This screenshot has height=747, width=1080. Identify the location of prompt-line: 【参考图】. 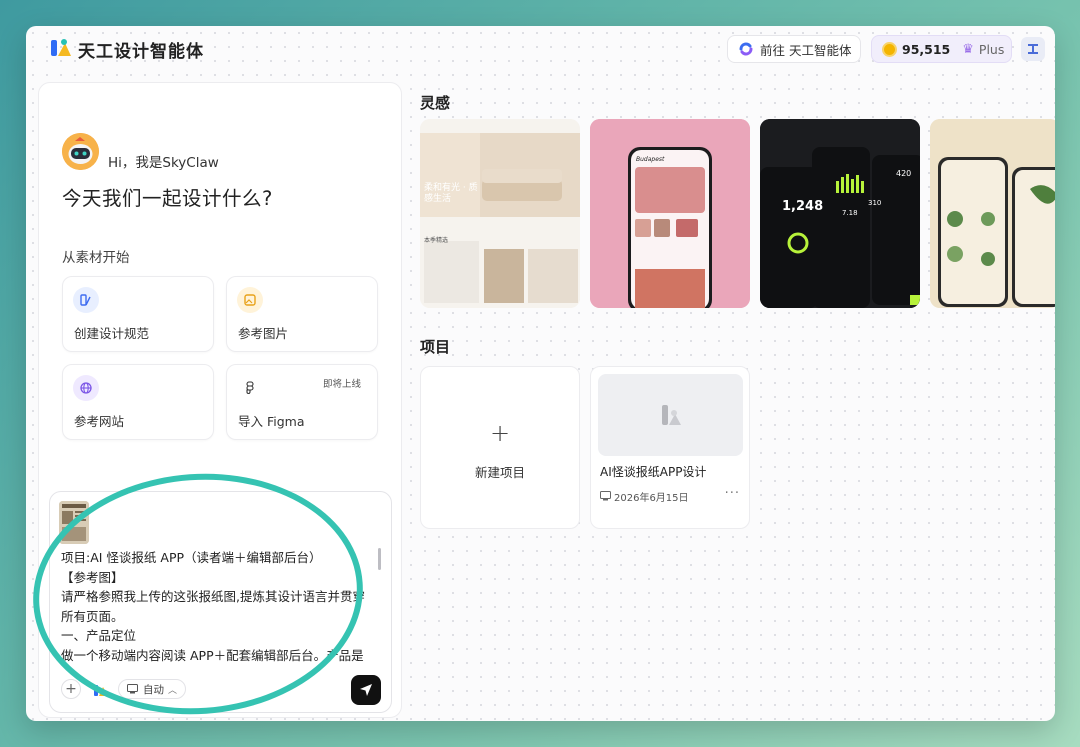
(92, 577).